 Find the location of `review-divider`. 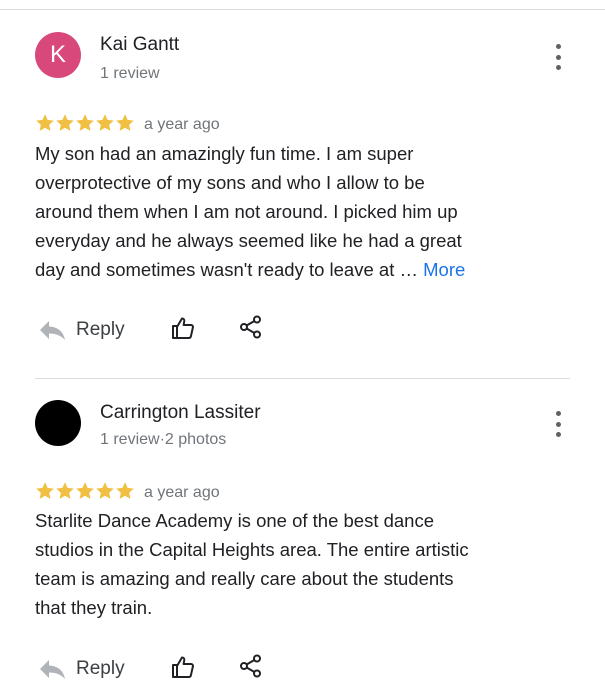

review-divider is located at coordinates (302, 378).